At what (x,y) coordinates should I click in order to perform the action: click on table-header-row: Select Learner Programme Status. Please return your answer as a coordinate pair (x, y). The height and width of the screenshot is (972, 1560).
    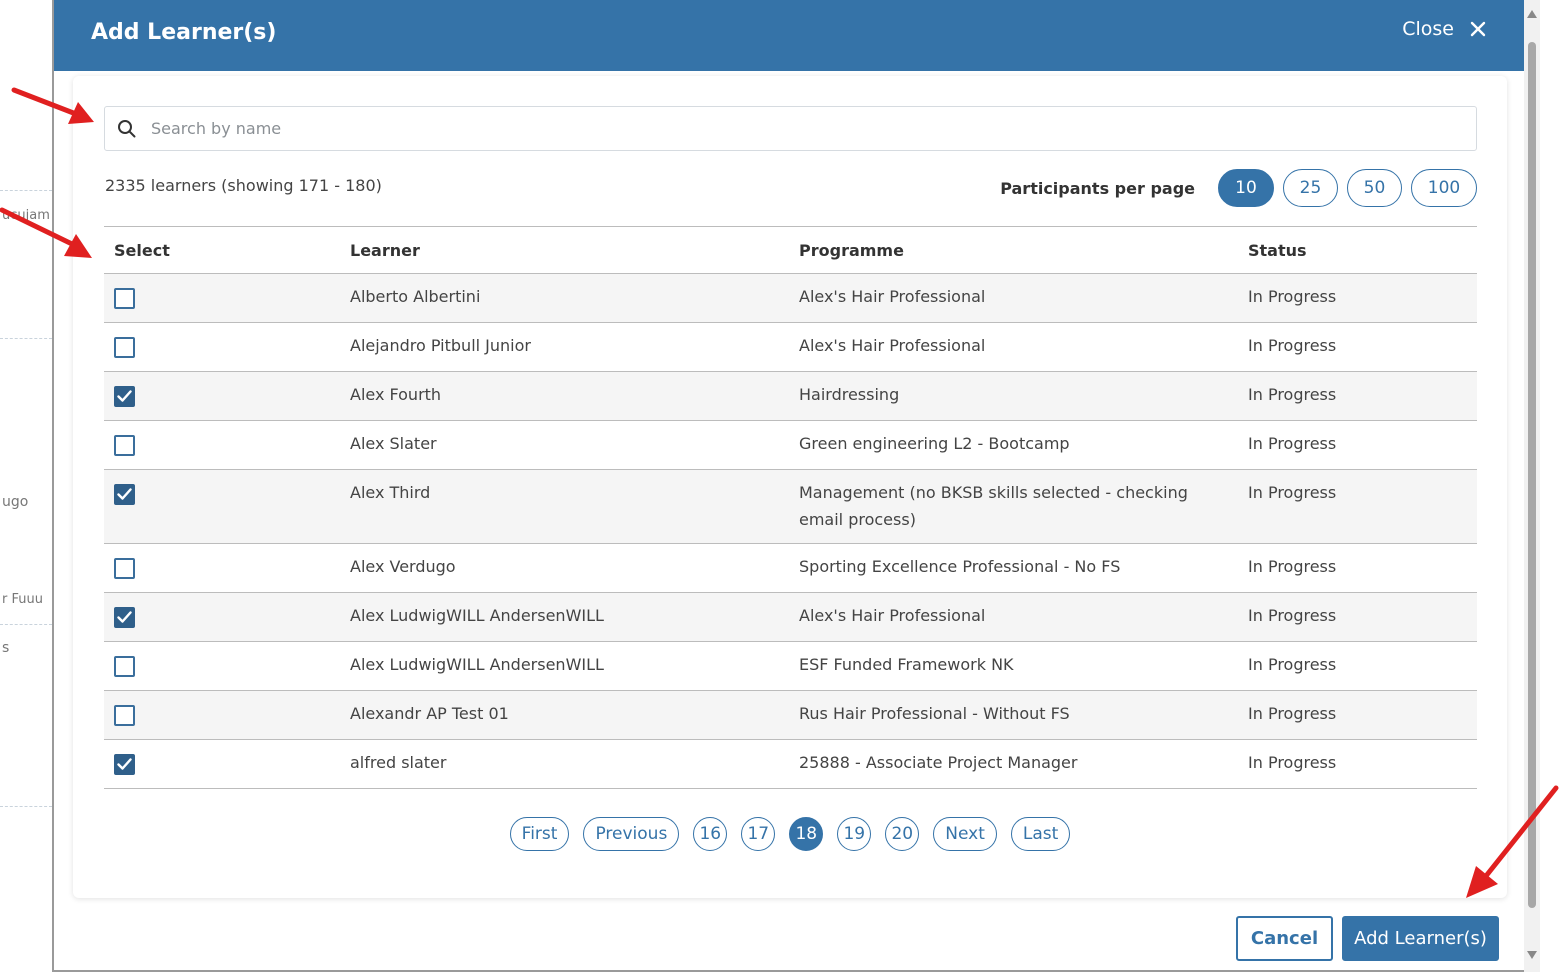
    Looking at the image, I should click on (790, 250).